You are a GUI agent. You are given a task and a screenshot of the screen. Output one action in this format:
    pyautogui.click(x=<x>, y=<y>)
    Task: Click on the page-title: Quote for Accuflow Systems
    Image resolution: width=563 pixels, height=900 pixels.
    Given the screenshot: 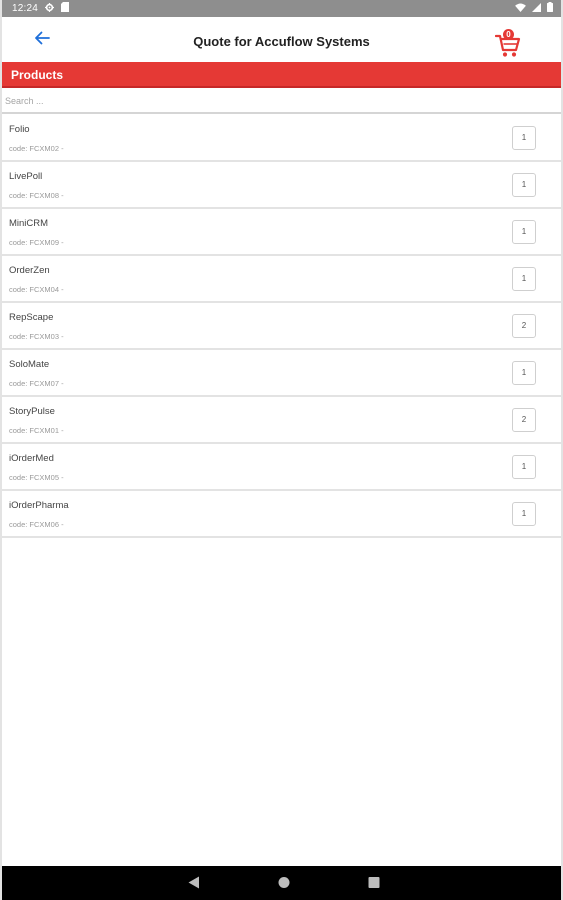 What is the action you would take?
    pyautogui.click(x=281, y=41)
    